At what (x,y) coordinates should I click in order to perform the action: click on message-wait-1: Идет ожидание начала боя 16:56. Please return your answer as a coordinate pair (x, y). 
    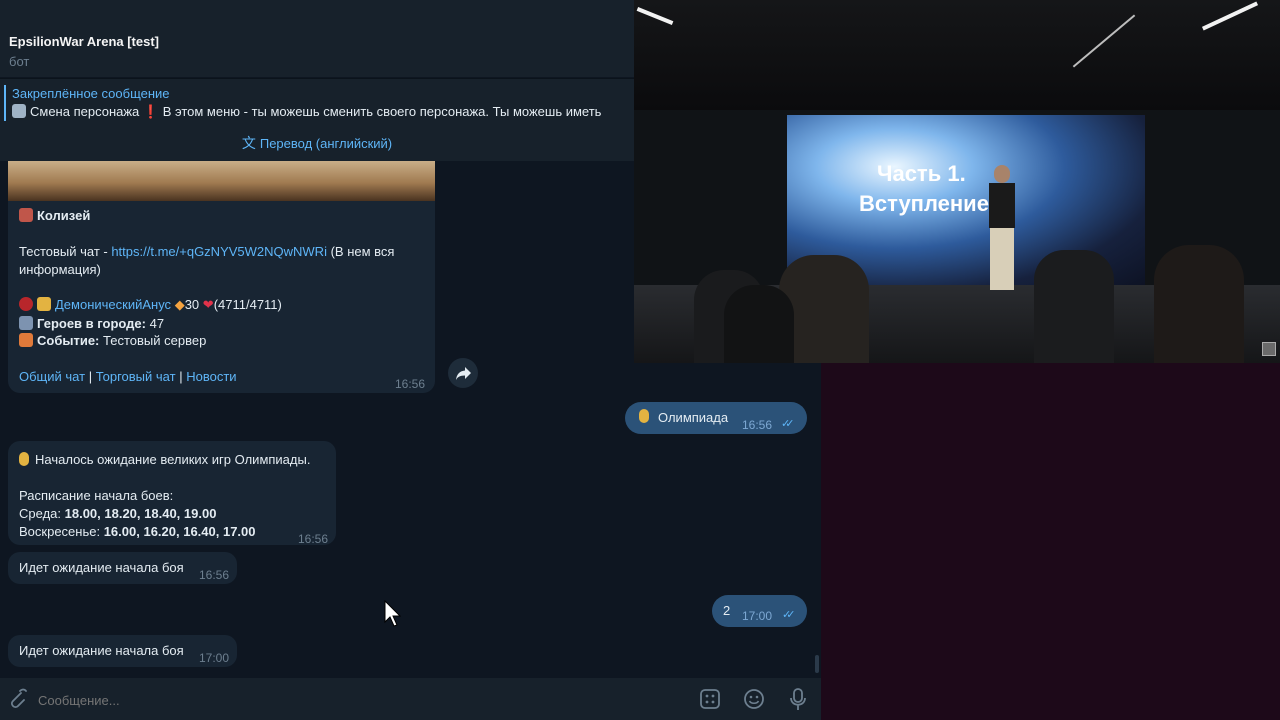
    Looking at the image, I should click on (122, 568).